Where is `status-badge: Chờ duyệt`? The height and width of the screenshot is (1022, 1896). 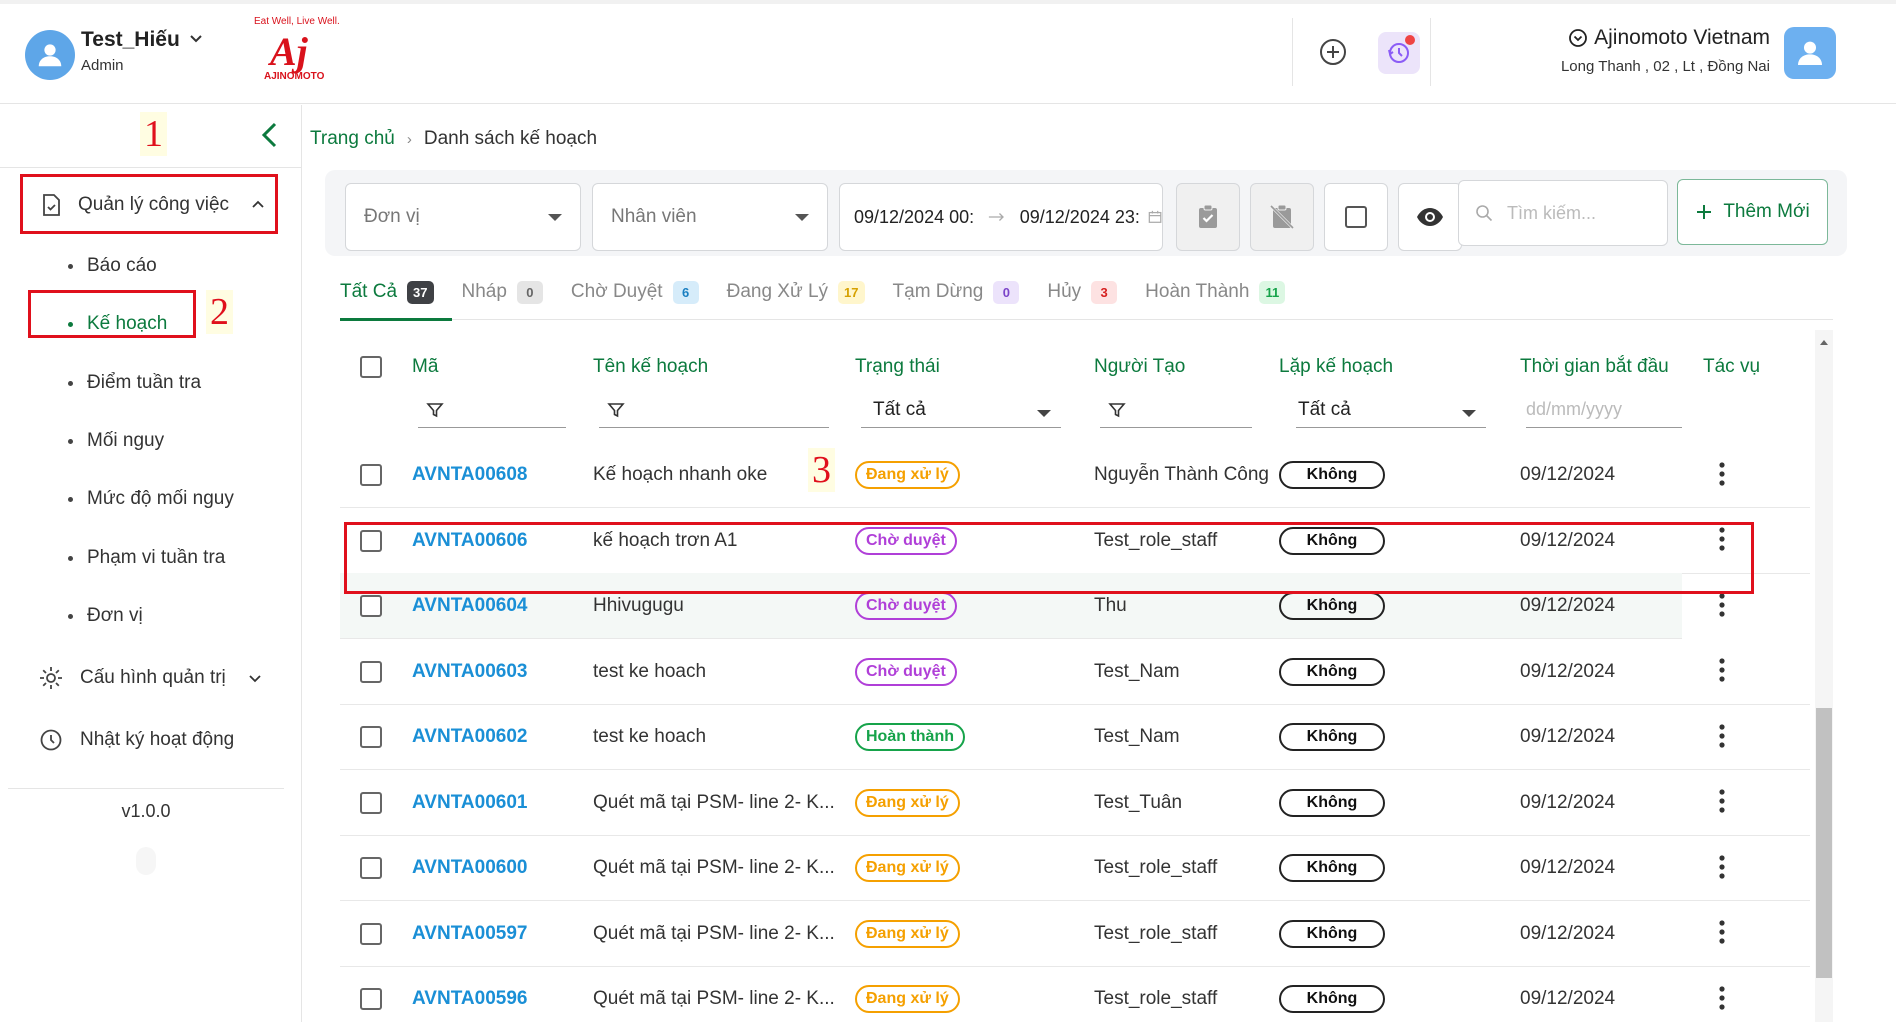 status-badge: Chờ duyệt is located at coordinates (906, 671).